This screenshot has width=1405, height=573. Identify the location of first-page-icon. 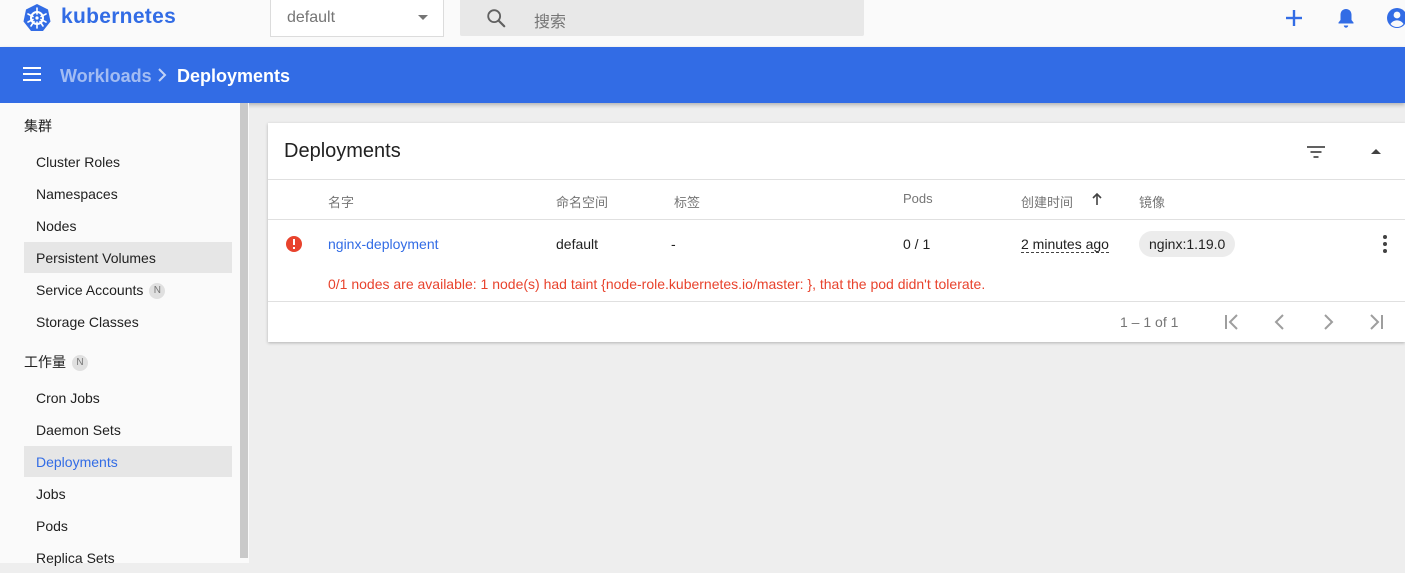
(1232, 322).